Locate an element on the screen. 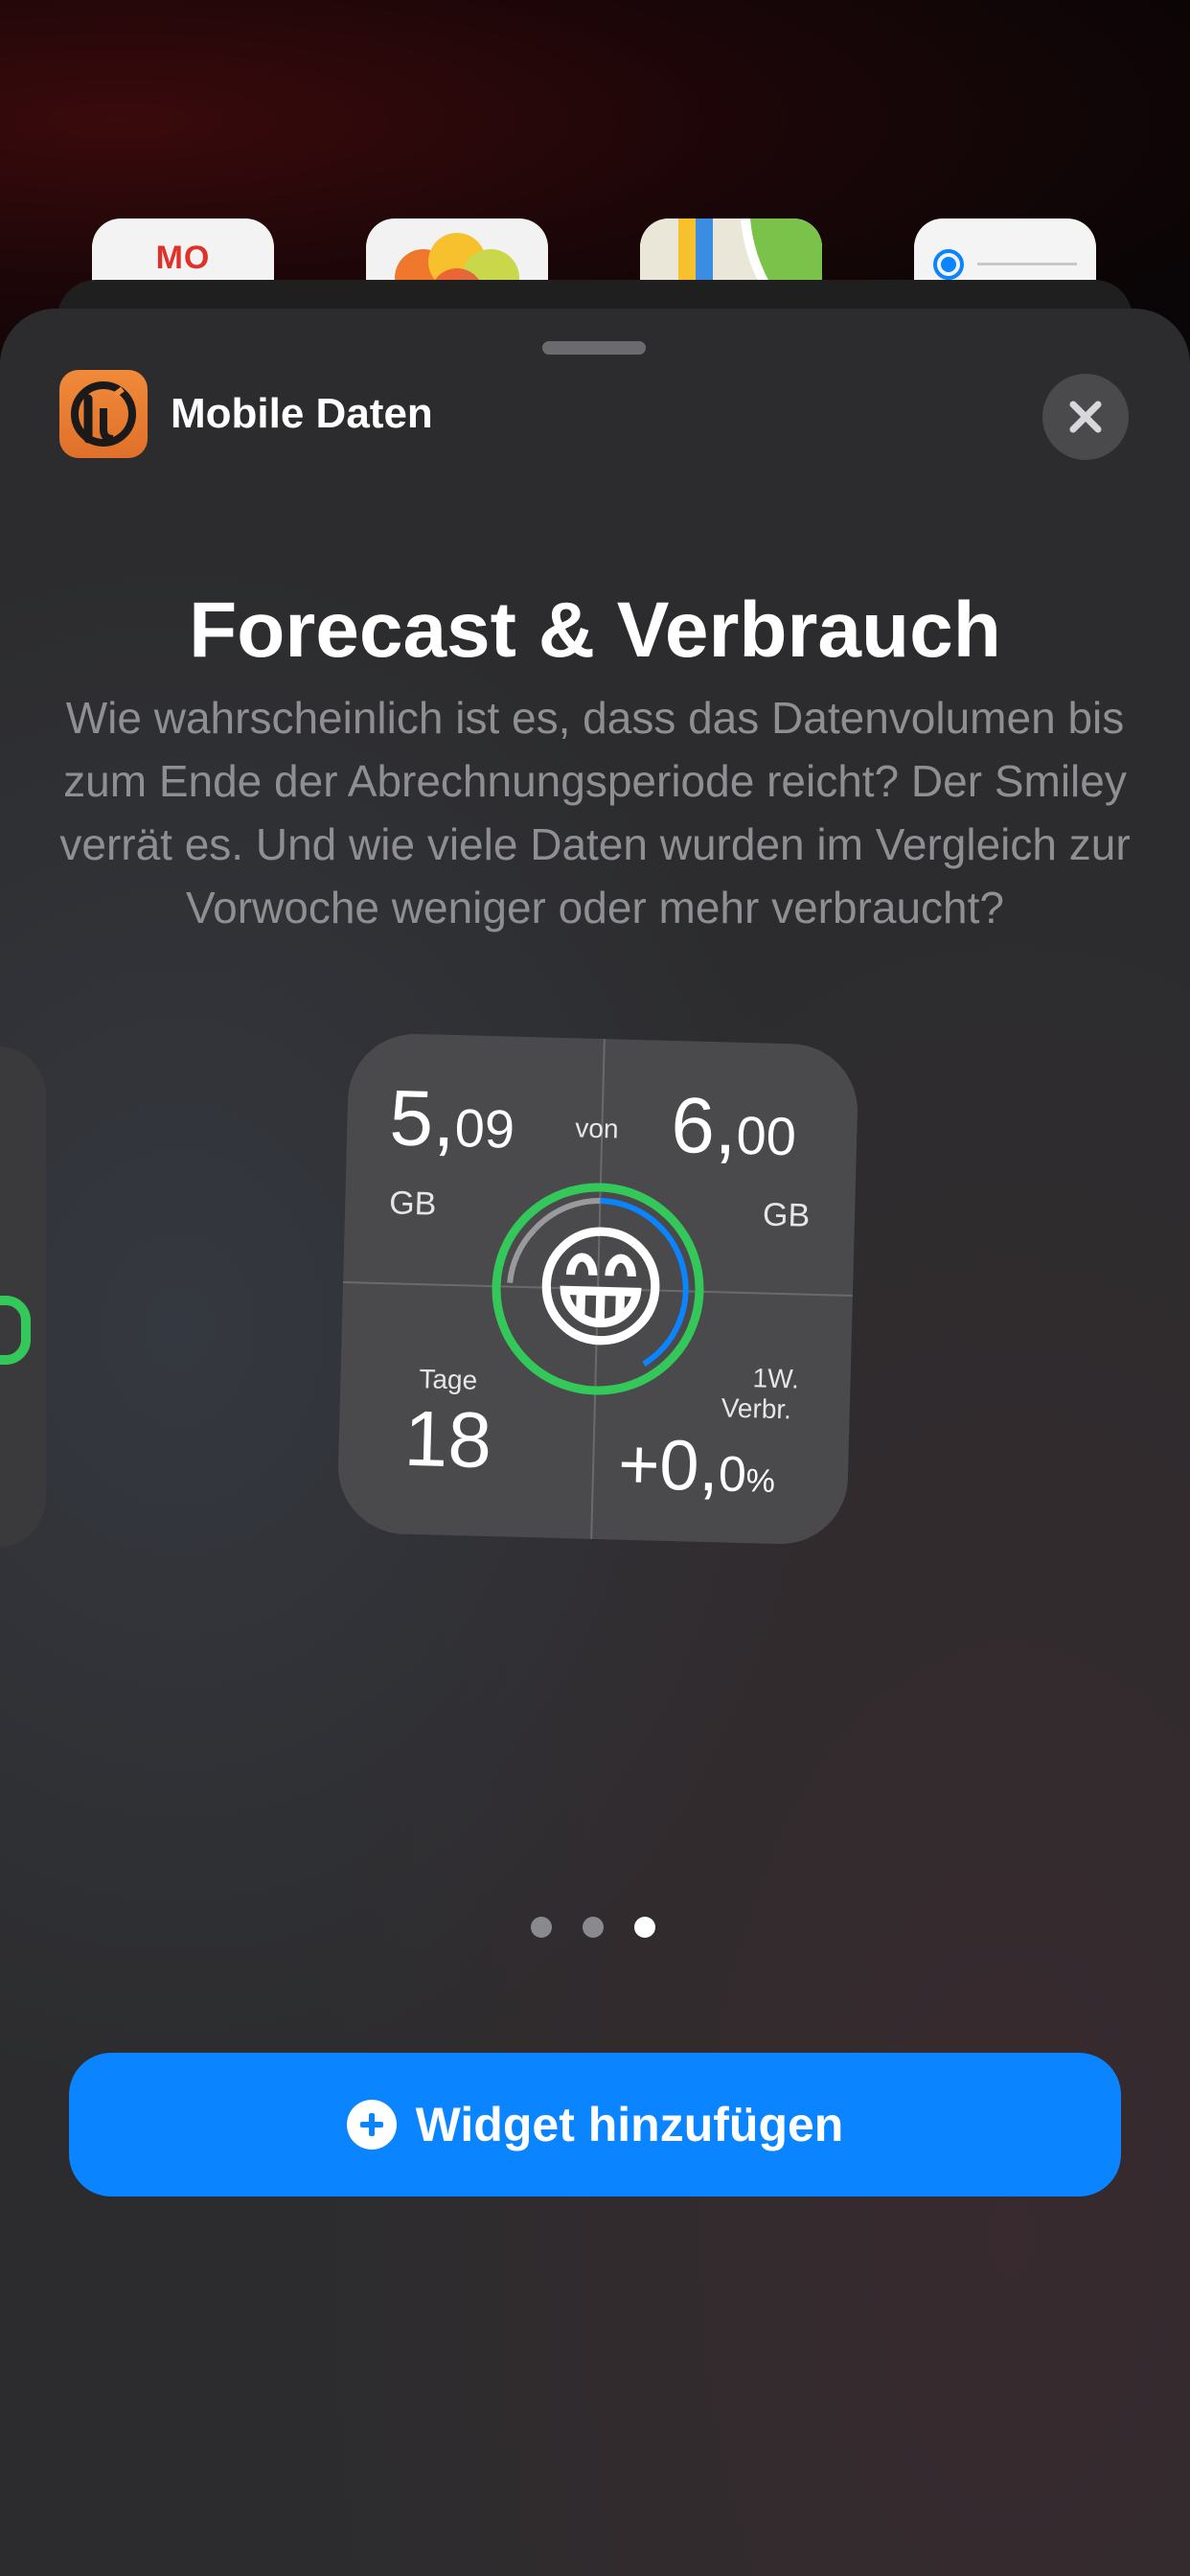  total-volume-unit: GB is located at coordinates (787, 1215).